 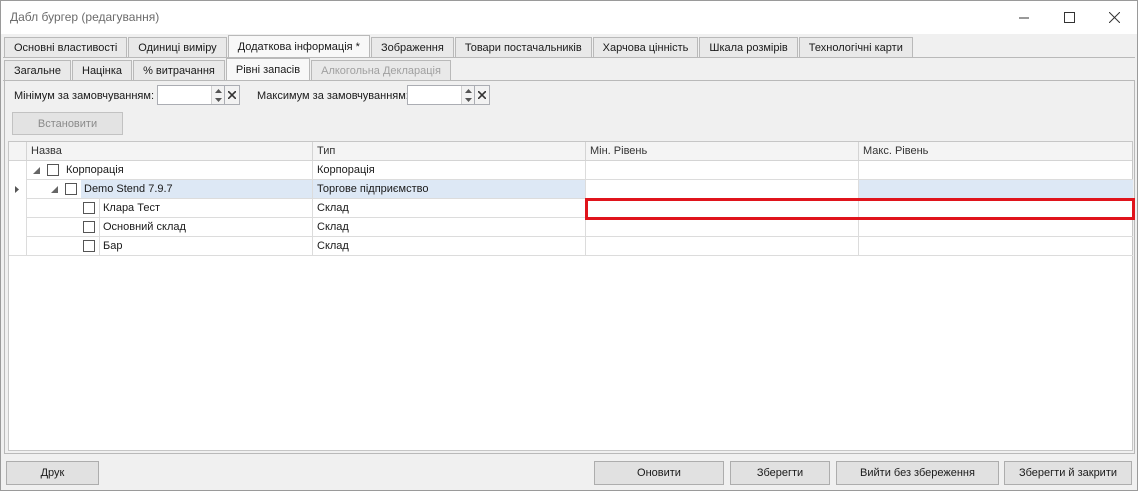 I want to click on close-button, so click(x=1114, y=17).